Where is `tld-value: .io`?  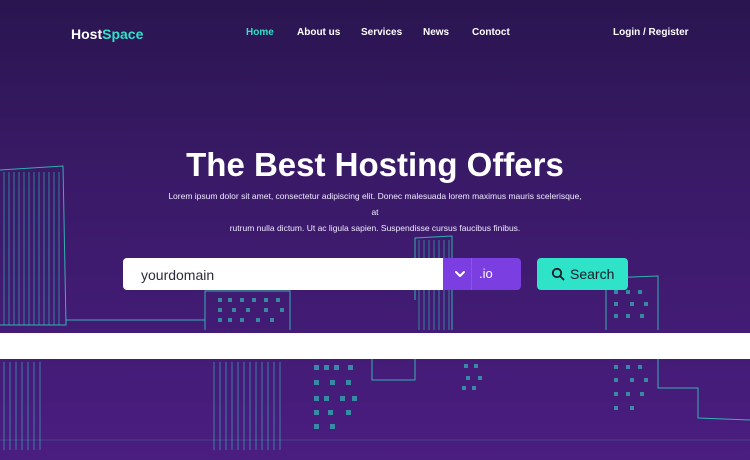 tld-value: .io is located at coordinates (486, 273).